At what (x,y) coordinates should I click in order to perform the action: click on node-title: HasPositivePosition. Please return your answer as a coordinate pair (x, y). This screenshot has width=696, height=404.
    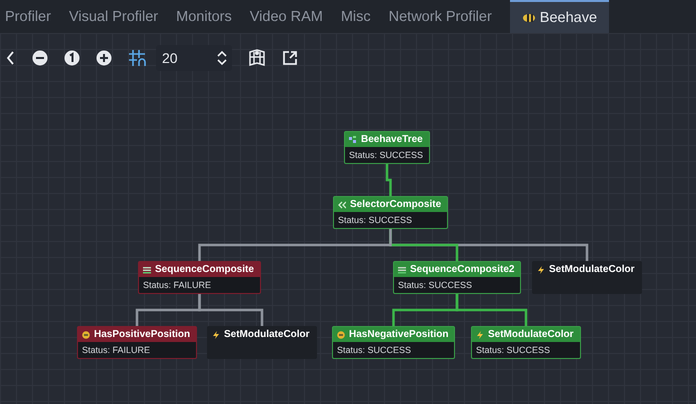
    Looking at the image, I should click on (142, 334).